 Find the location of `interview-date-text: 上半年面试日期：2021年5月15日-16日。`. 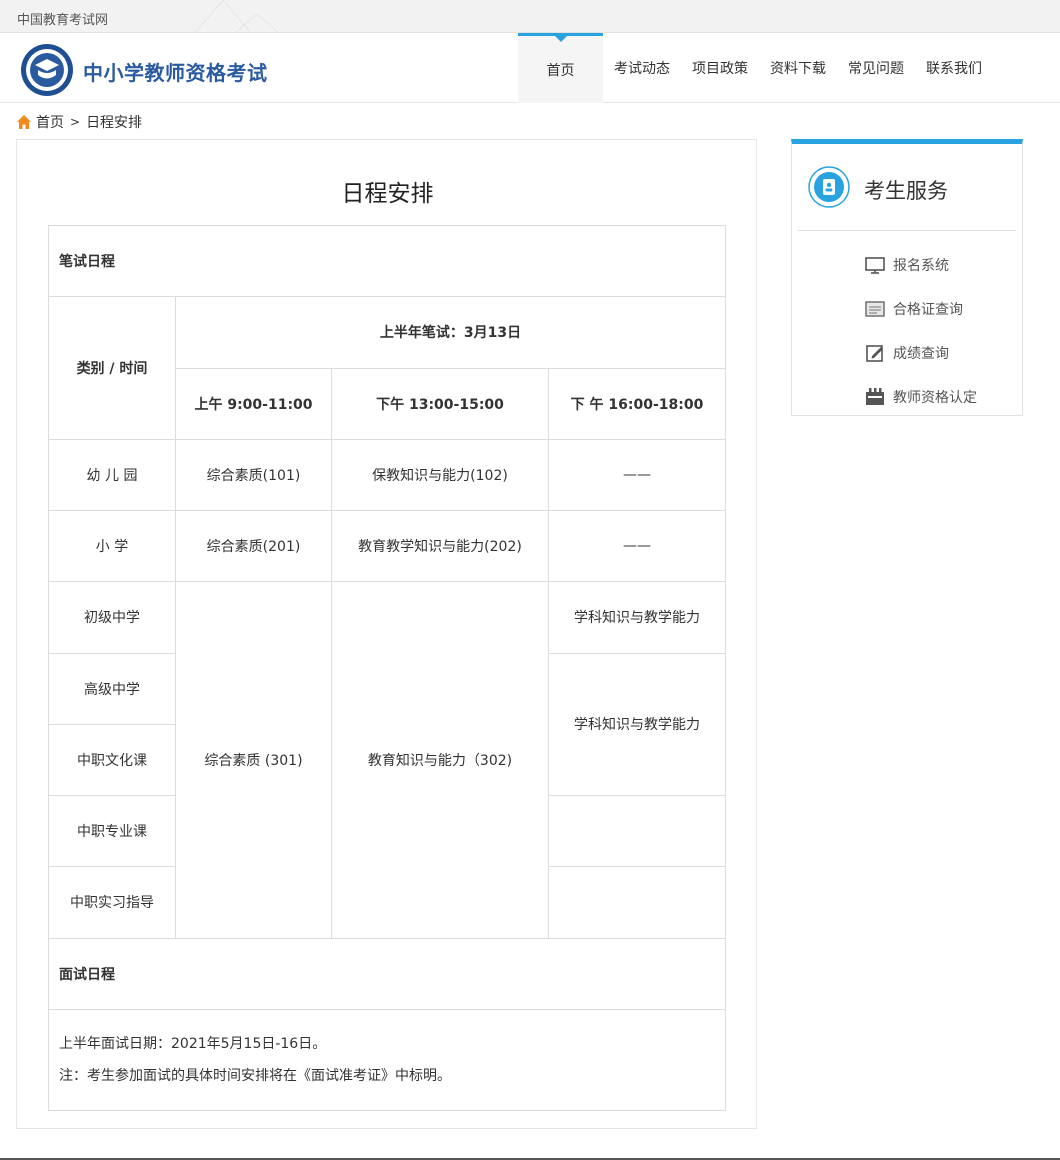

interview-date-text: 上半年面试日期：2021年5月15日-16日。 is located at coordinates (193, 1043).